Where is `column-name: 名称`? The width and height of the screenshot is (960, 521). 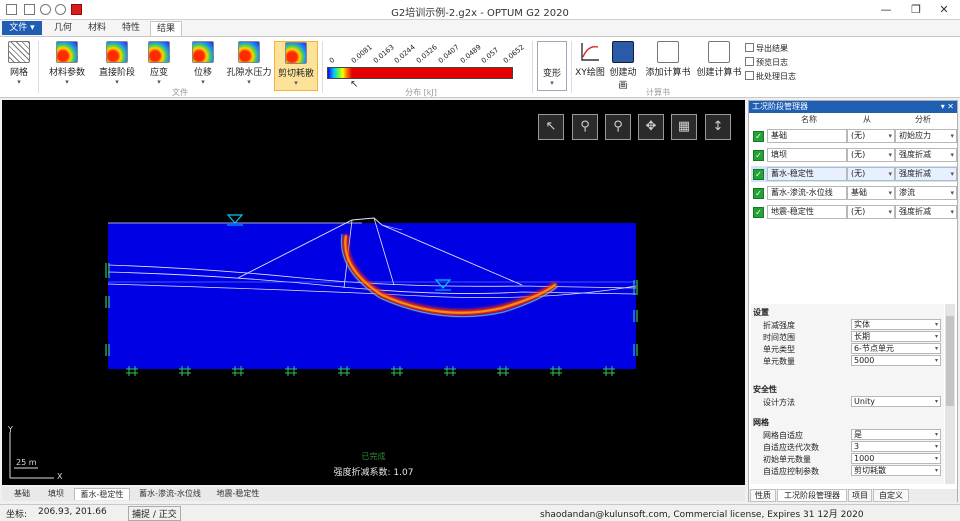 column-name: 名称 is located at coordinates (809, 119).